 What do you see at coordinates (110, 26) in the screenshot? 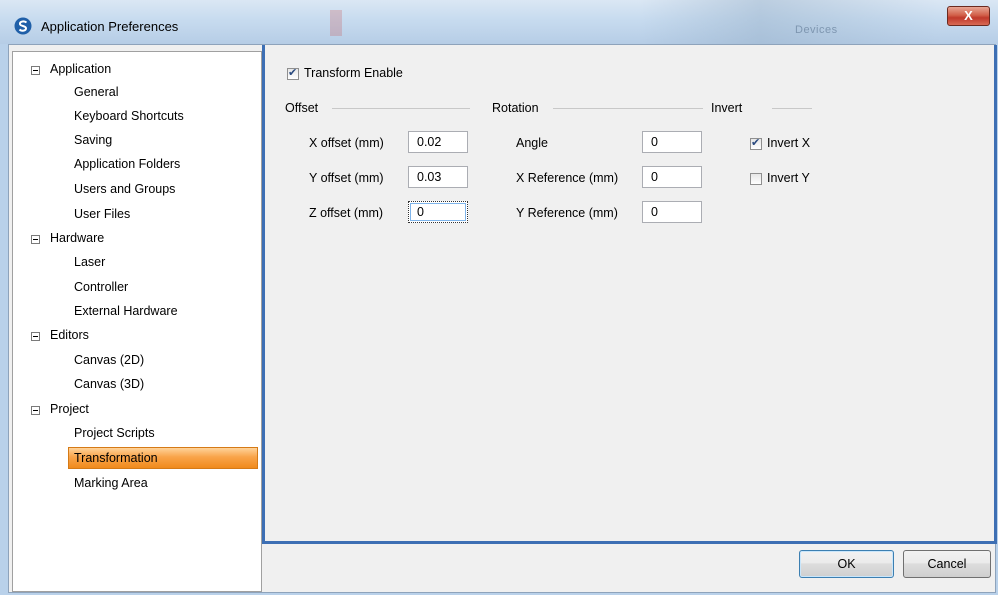
I see `window-title: Application Preferences` at bounding box center [110, 26].